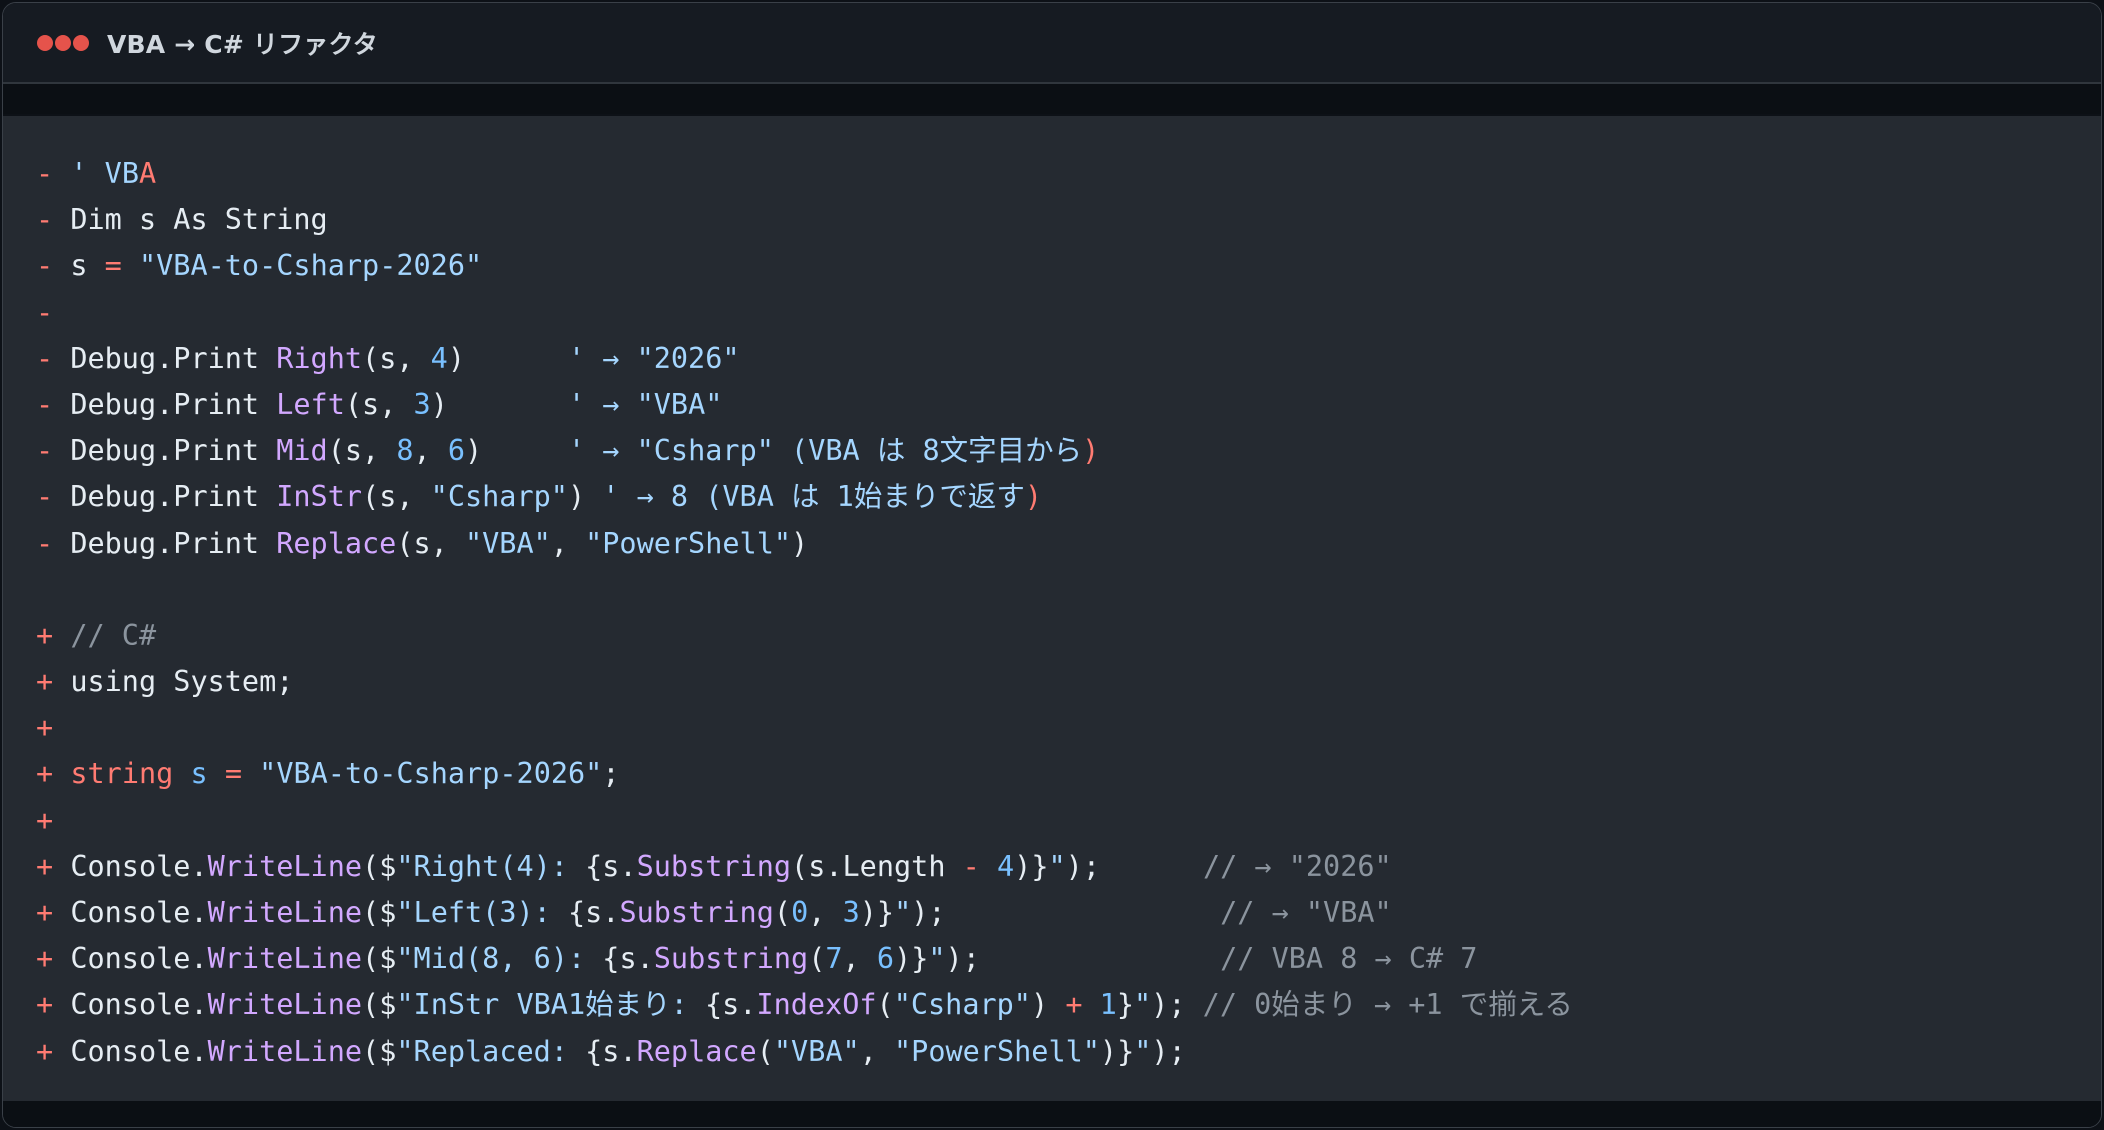 This screenshot has height=1130, width=2104. Describe the element at coordinates (1108, 1005) in the screenshot. I see `code-token: 1` at that location.